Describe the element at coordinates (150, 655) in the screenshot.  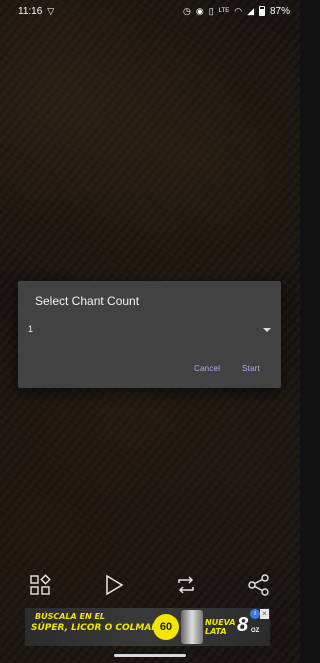
I see `home-gesture-handle` at that location.